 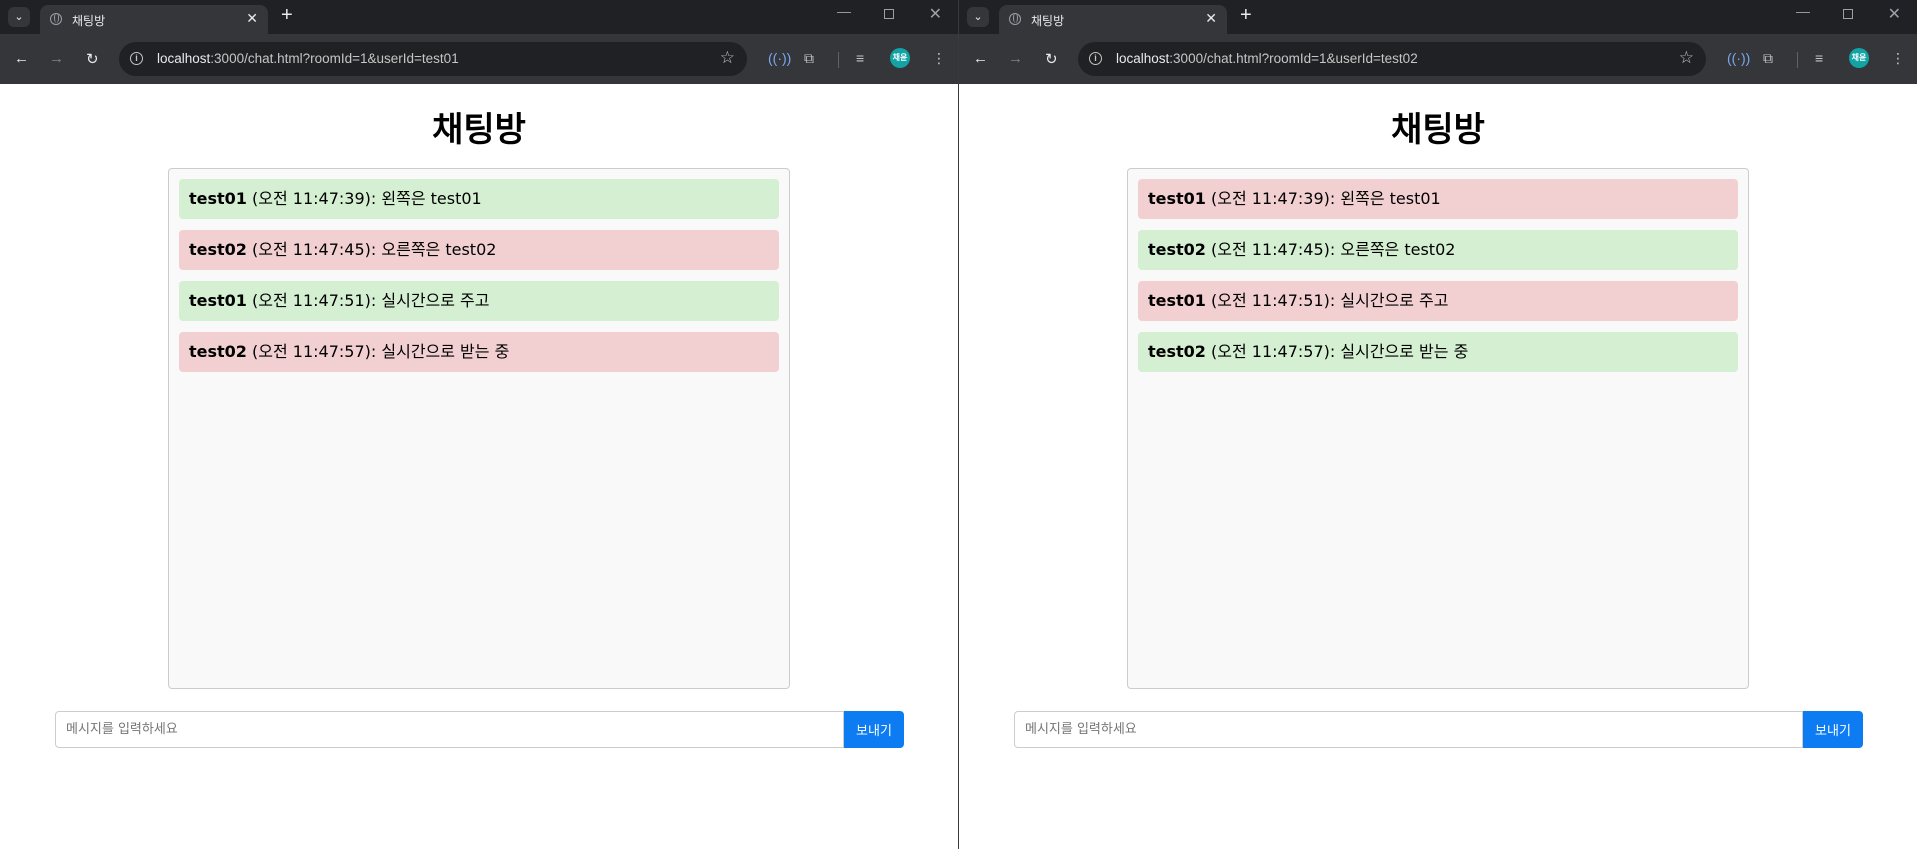 What do you see at coordinates (1293, 58) in the screenshot?
I see `url-path: :3000/chat.html?roomId=1&userId=test02` at bounding box center [1293, 58].